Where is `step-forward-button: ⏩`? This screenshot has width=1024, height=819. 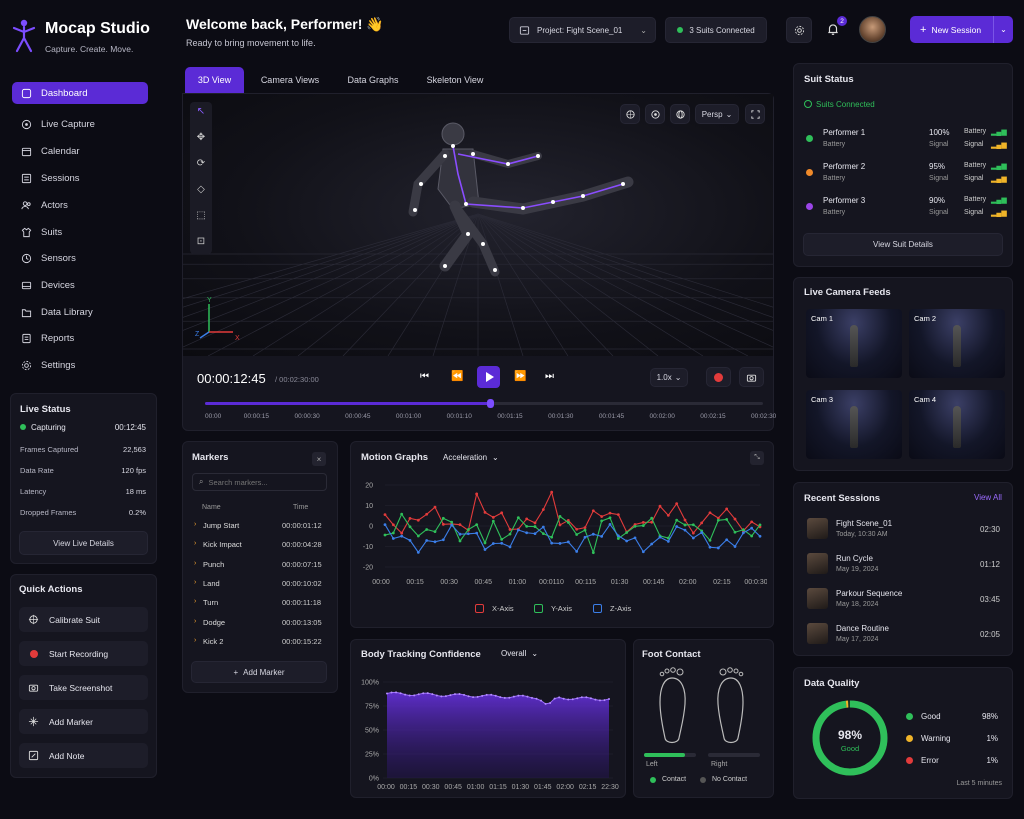
step-forward-button: ⏩ is located at coordinates (520, 376).